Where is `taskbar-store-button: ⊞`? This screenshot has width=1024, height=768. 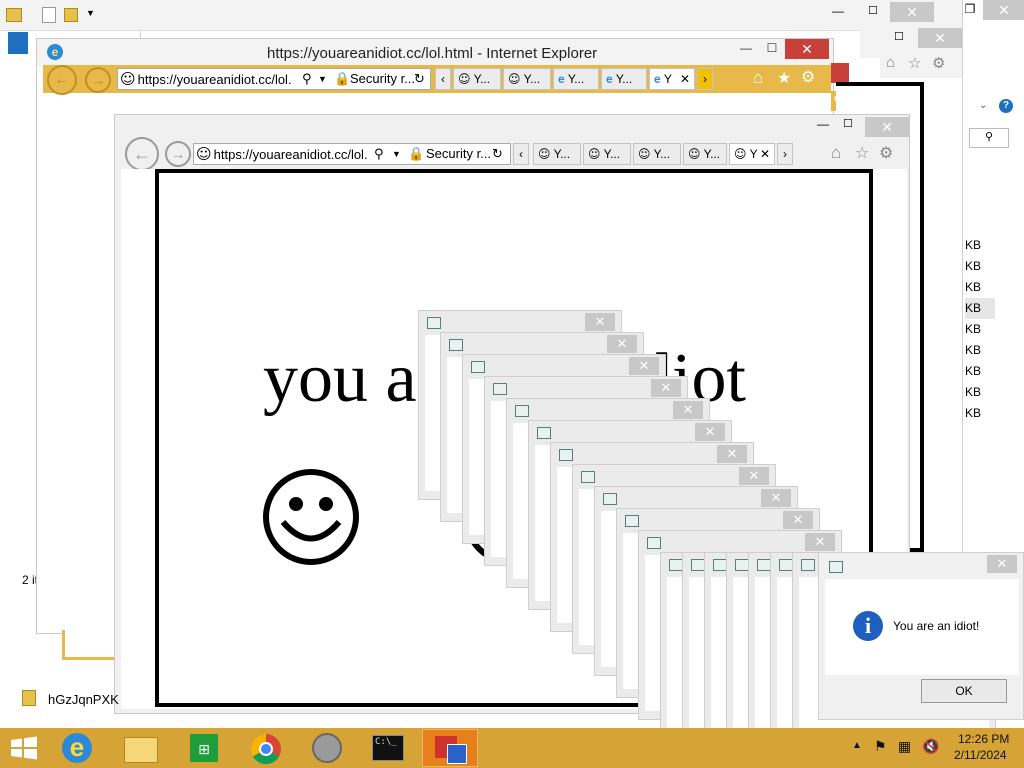 taskbar-store-button: ⊞ is located at coordinates (204, 748).